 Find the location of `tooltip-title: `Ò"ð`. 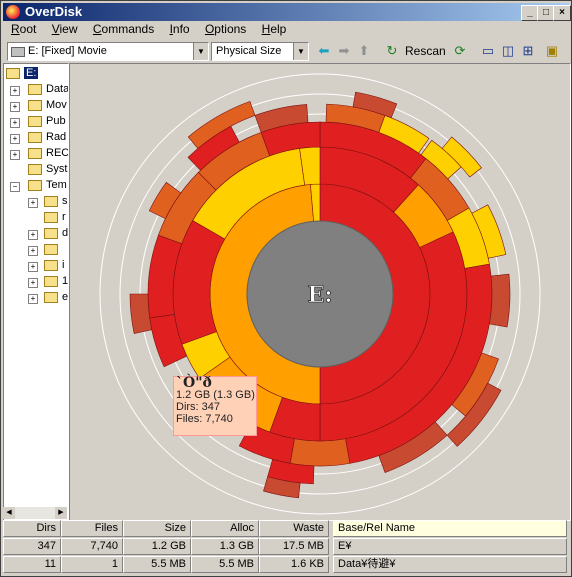

tooltip-title: `Ò"ð is located at coordinates (194, 383).